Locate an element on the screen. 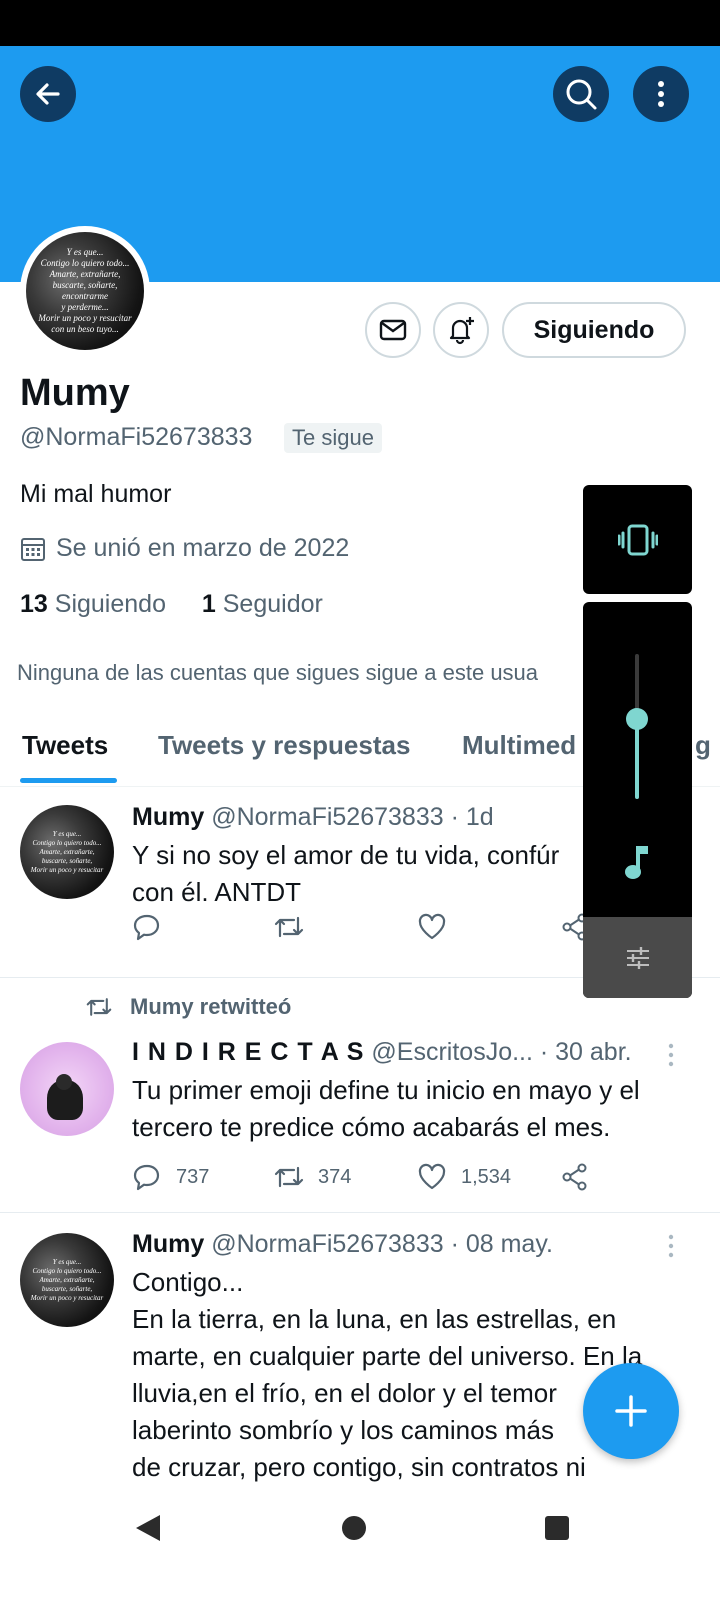 Image resolution: width=720 pixels, height=1600 pixels. mail-icon is located at coordinates (393, 330).